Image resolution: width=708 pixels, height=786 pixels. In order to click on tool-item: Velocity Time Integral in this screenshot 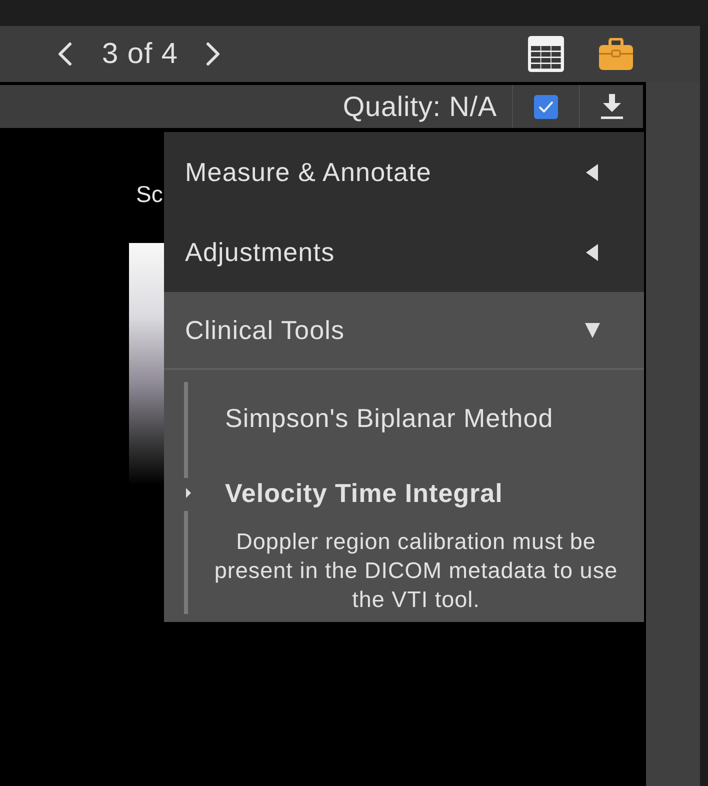, I will do `click(414, 493)`.